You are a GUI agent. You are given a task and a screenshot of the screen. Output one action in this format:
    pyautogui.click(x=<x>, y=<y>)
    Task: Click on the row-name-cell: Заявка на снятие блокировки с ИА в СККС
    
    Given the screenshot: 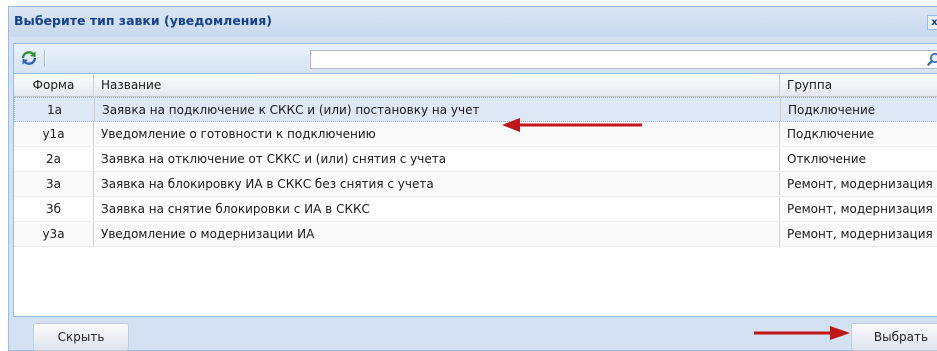 What is the action you would take?
    pyautogui.click(x=437, y=209)
    